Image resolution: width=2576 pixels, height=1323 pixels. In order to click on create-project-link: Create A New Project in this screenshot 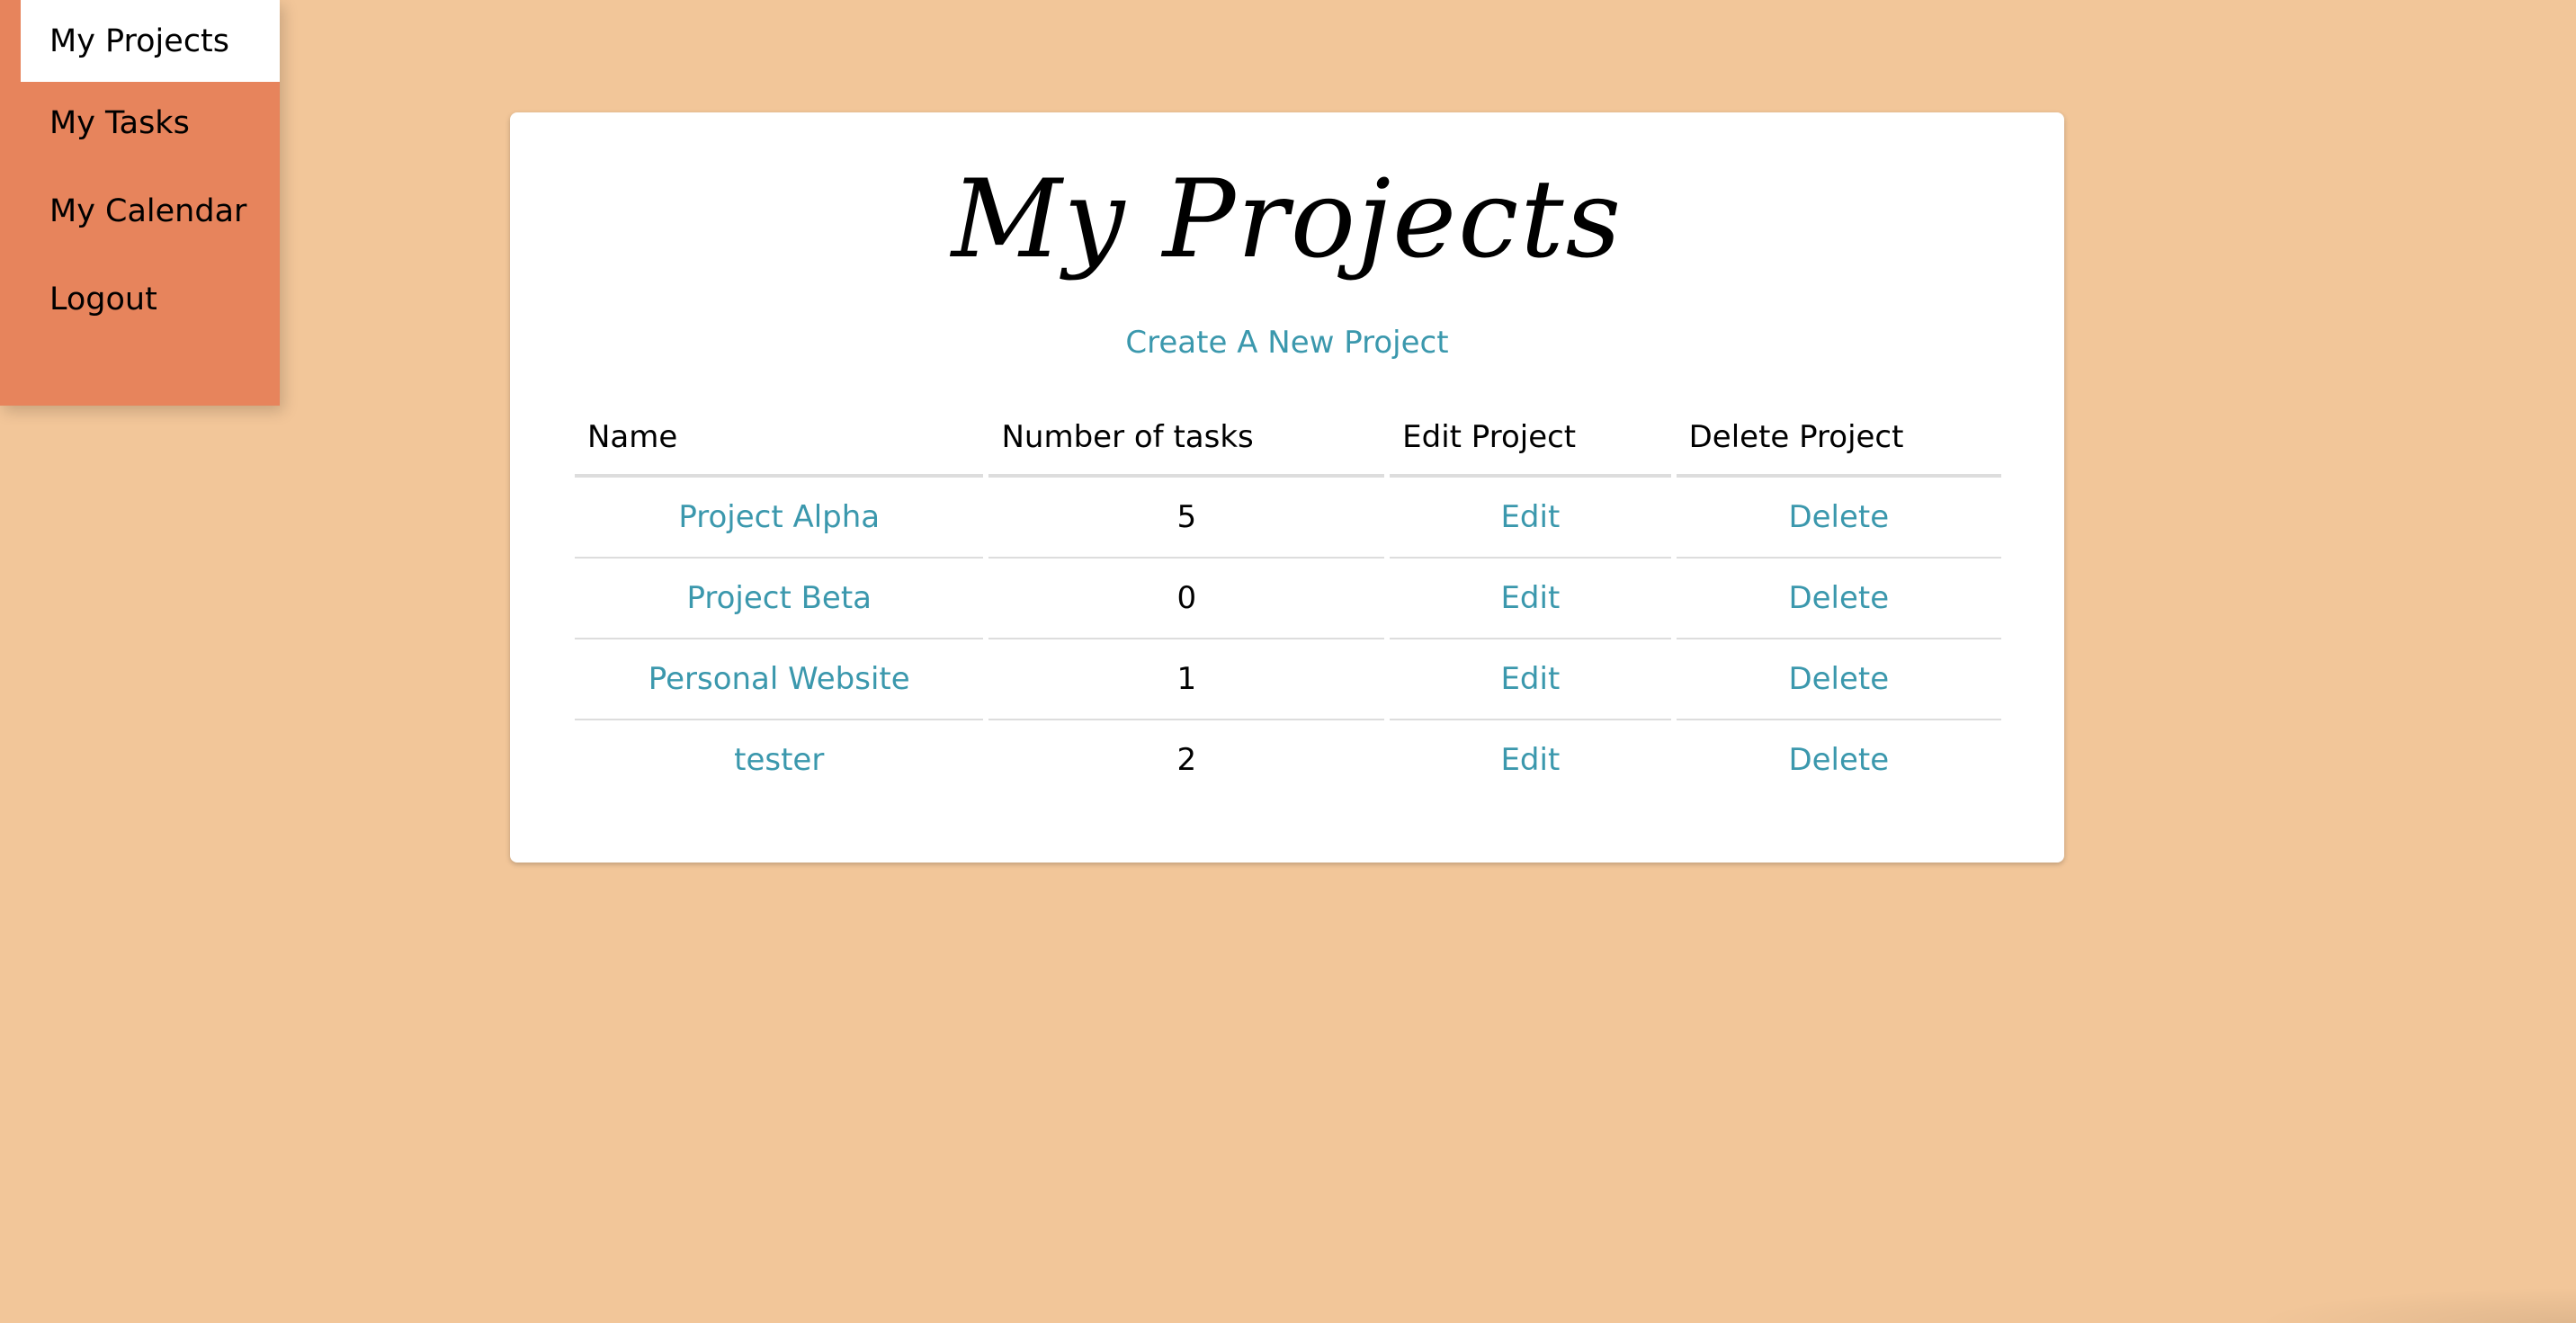, I will do `click(1287, 343)`.